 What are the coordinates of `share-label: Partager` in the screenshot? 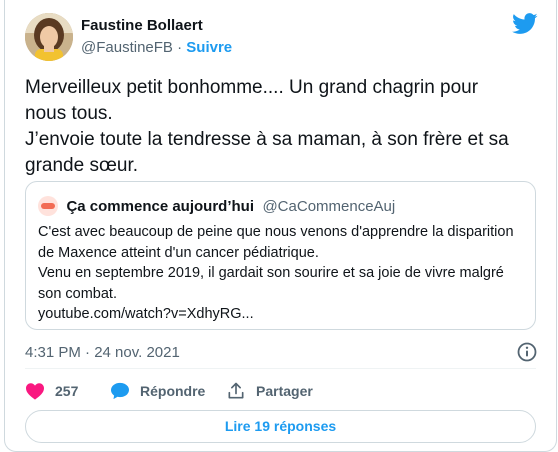 It's located at (284, 391).